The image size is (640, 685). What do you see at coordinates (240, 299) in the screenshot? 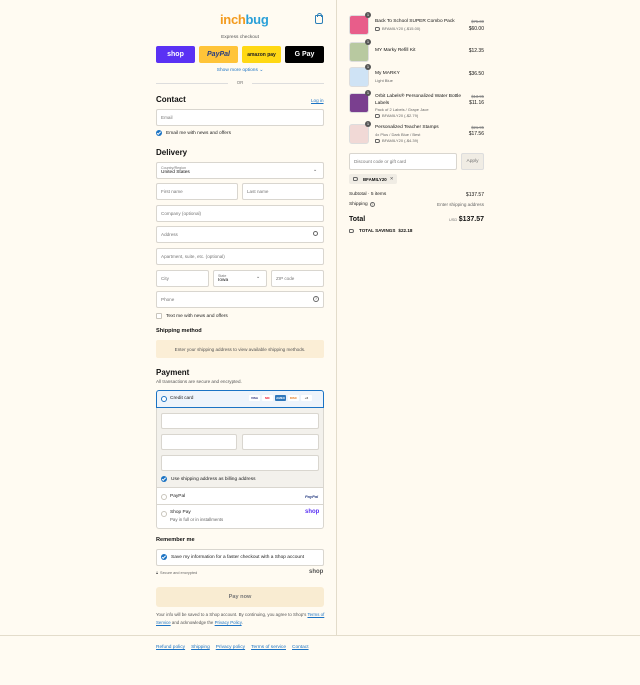
I see `phone-field: Phone` at bounding box center [240, 299].